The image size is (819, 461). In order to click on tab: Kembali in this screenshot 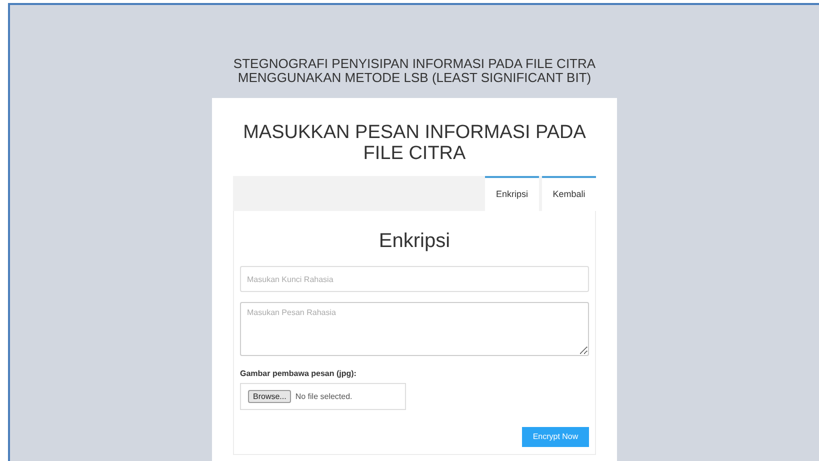, I will do `click(569, 193)`.